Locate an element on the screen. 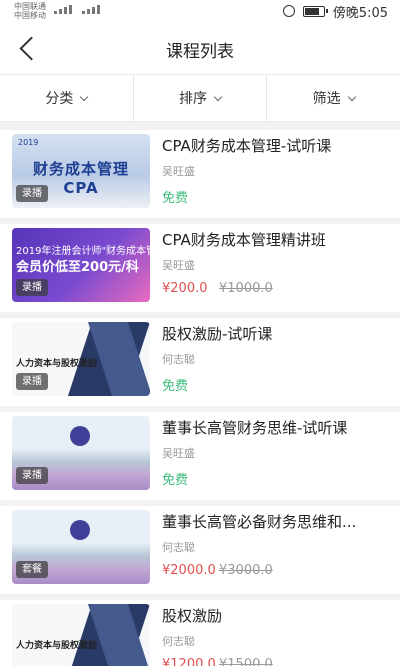 The image size is (400, 666). header: 课程列表 is located at coordinates (200, 48).